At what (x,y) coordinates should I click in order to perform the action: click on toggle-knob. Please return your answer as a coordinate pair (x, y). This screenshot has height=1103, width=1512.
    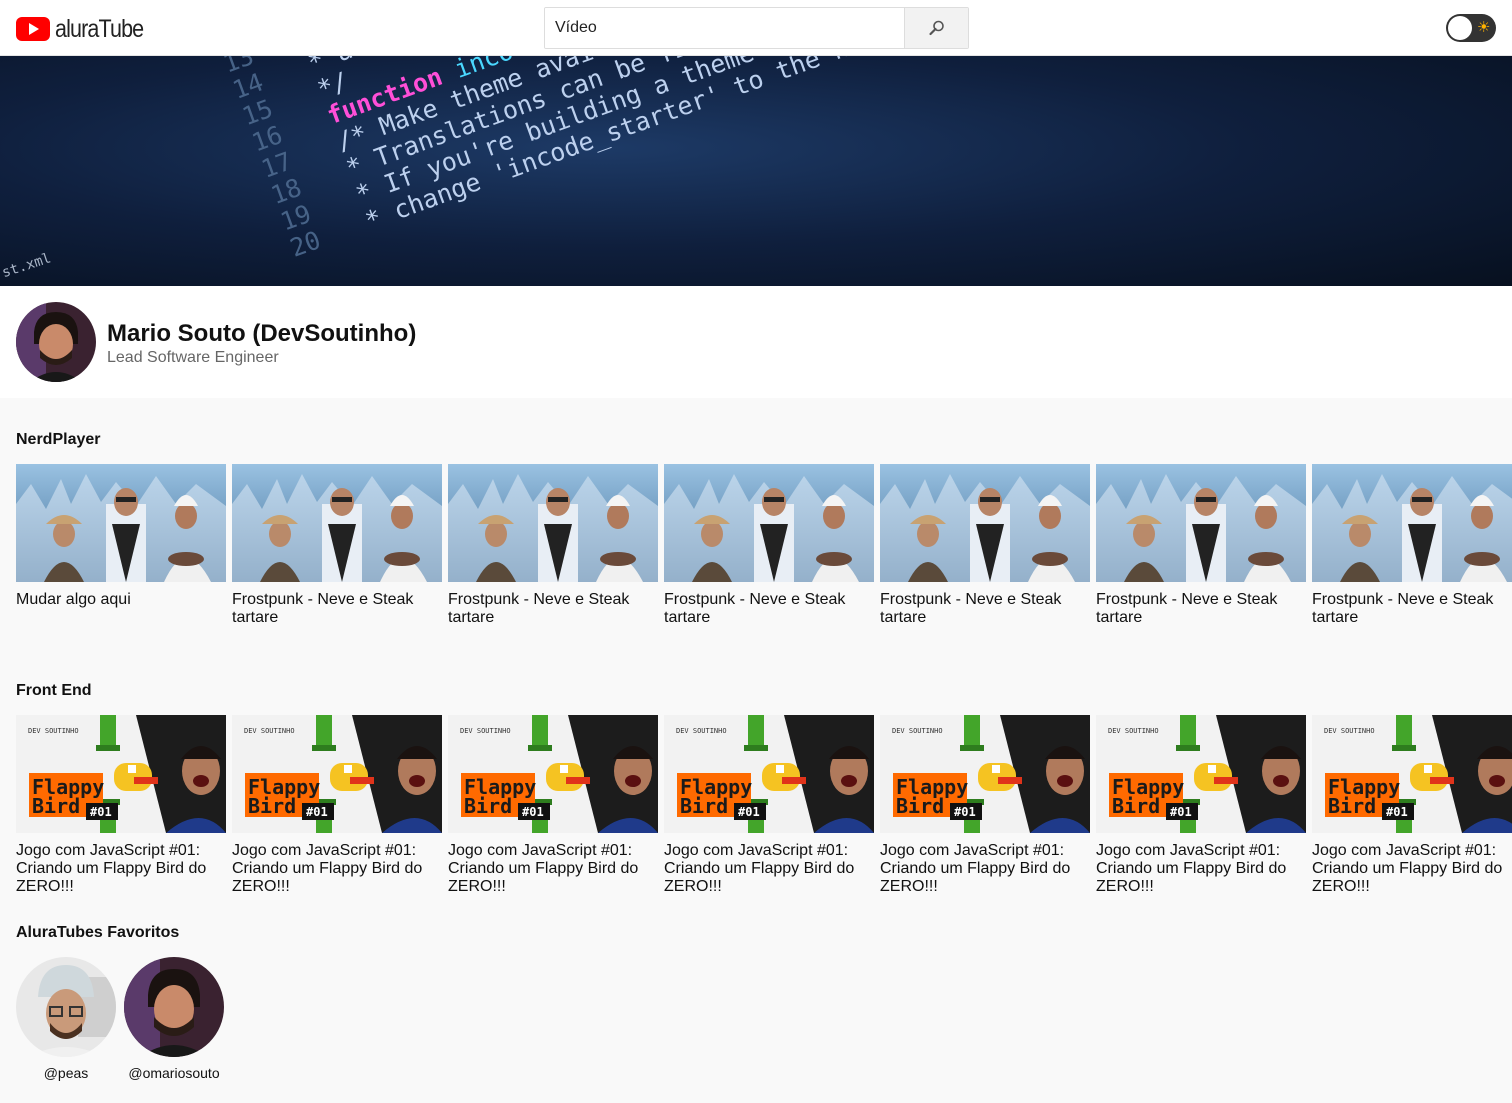
    Looking at the image, I should click on (1460, 28).